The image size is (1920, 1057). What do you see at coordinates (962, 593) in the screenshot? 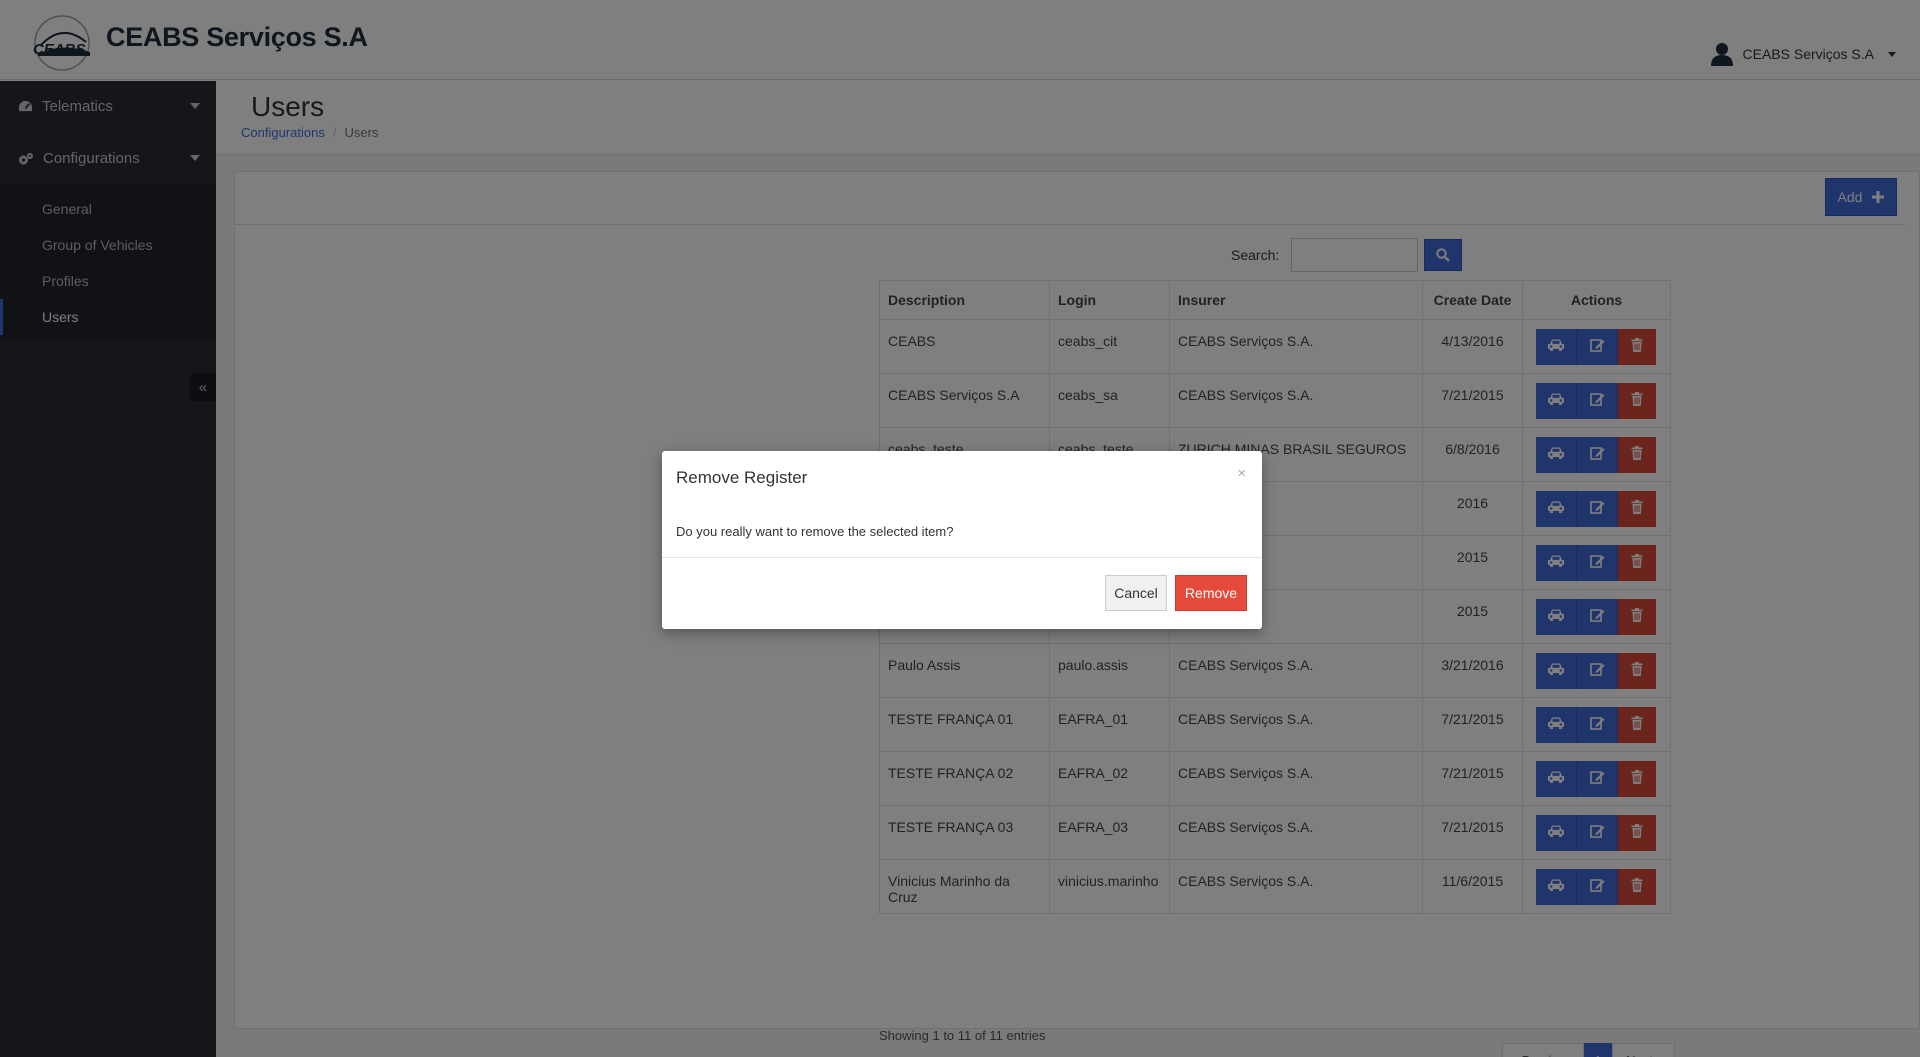
I see `modal-footer: Cancel Remove` at bounding box center [962, 593].